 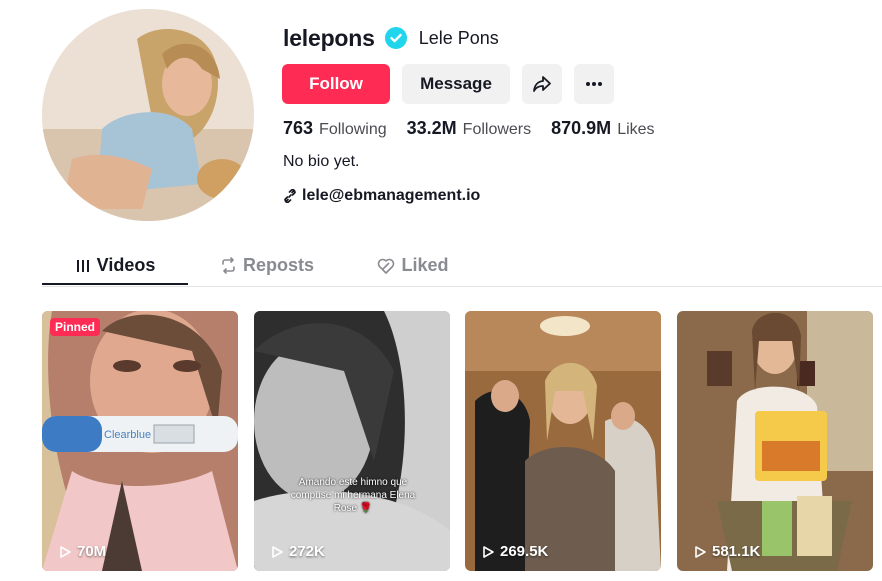 I want to click on view-count-text: 272K, so click(x=307, y=551).